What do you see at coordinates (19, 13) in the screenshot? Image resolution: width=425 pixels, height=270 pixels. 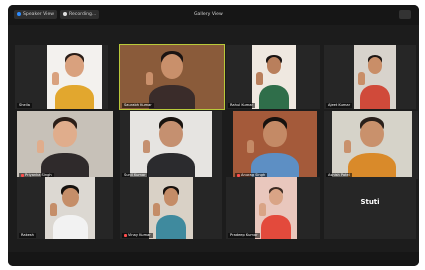 I see `zoom-icon` at bounding box center [19, 13].